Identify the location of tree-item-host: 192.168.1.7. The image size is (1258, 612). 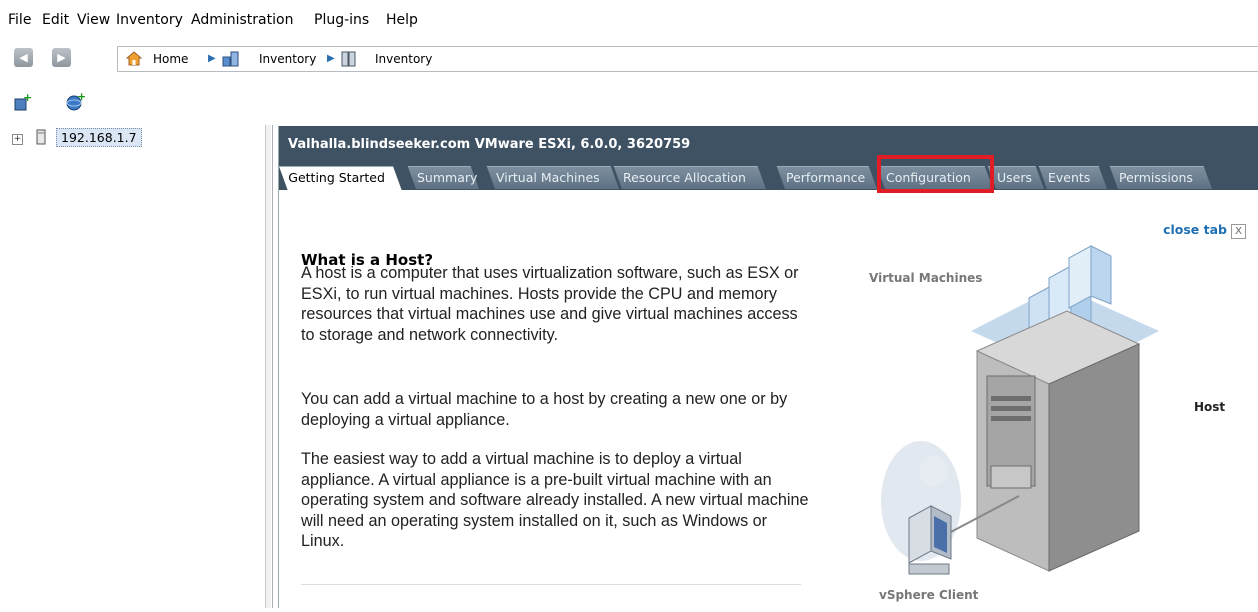
(99, 137).